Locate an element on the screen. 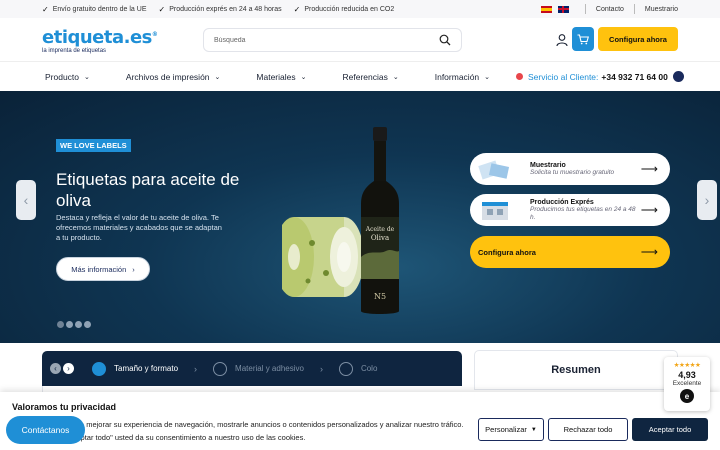  logo: etiqueta.es® la imprenta de etiquetas is located at coordinates (102, 40).